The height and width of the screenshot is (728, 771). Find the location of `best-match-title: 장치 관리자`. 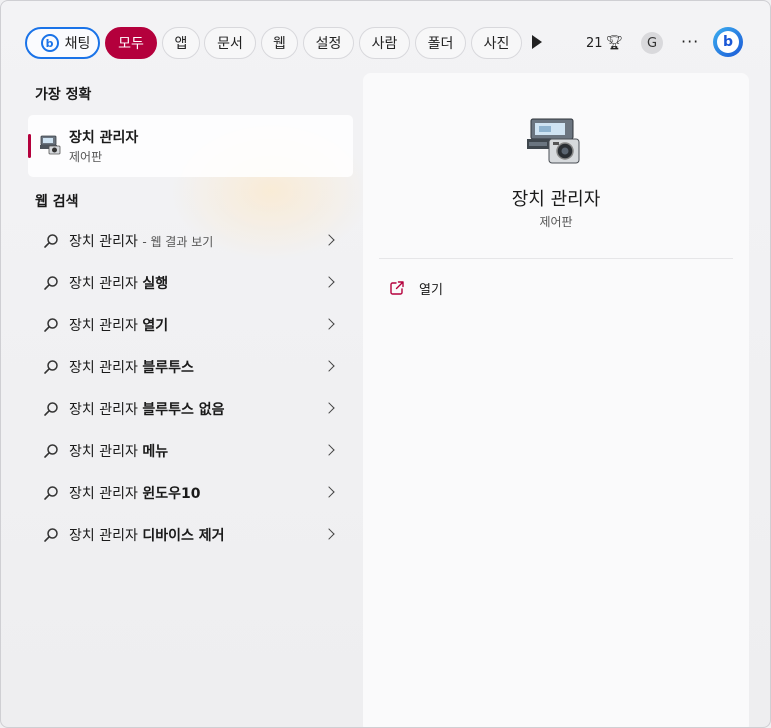

best-match-title: 장치 관리자 is located at coordinates (104, 138).